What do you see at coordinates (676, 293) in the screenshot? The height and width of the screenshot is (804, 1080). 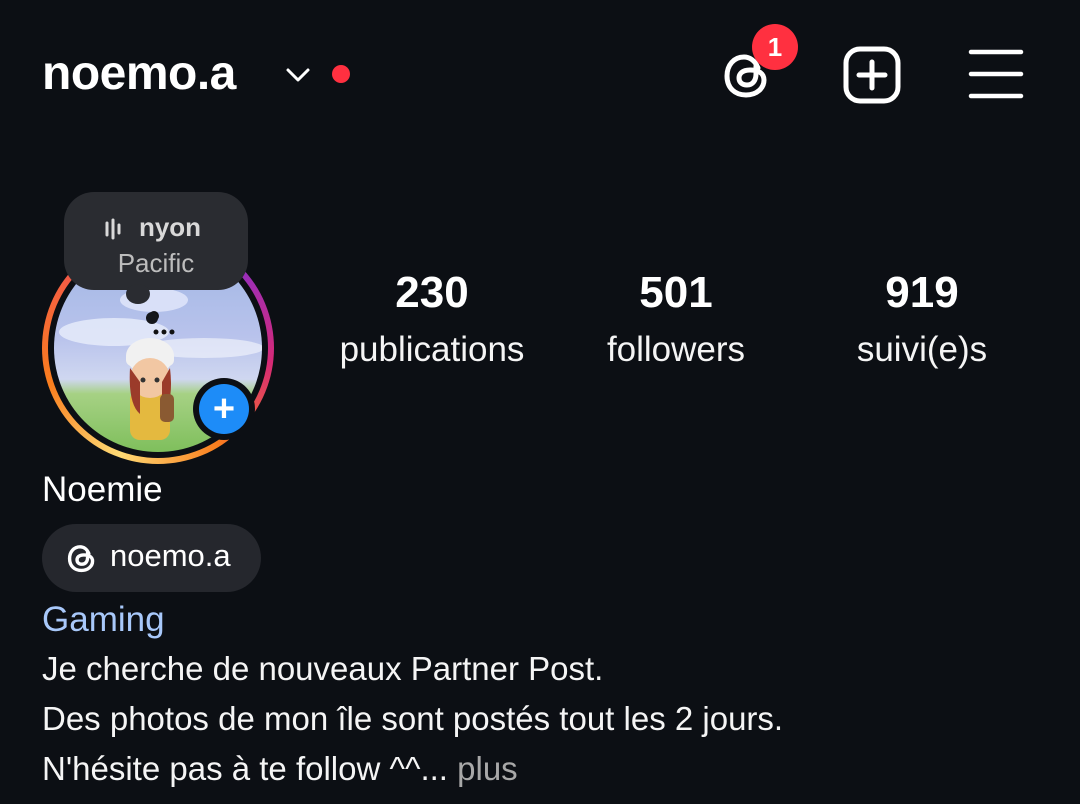 I see `followers-count: 501` at bounding box center [676, 293].